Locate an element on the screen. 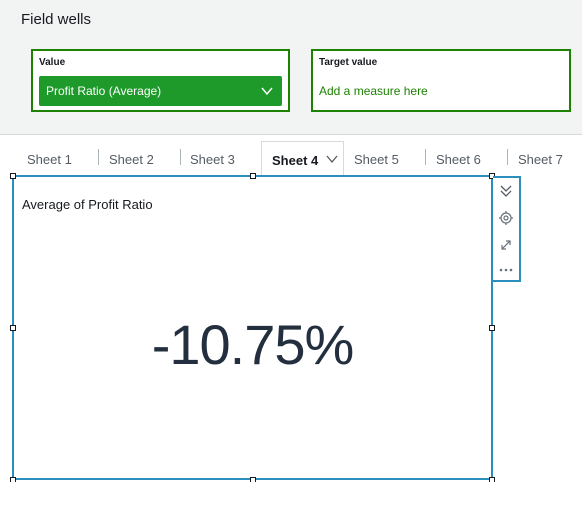  tab-sheet-3: Sheet 3 is located at coordinates (212, 159).